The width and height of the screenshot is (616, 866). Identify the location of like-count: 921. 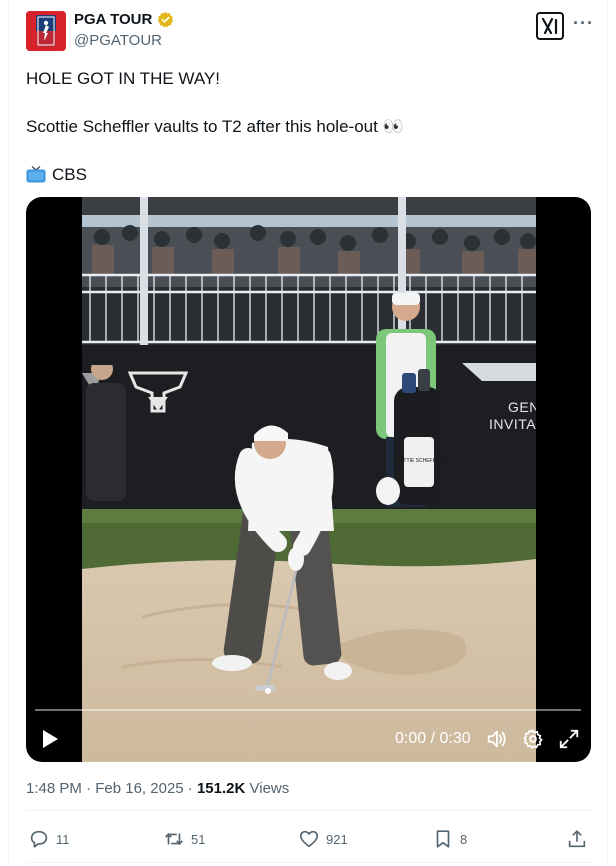
(337, 839).